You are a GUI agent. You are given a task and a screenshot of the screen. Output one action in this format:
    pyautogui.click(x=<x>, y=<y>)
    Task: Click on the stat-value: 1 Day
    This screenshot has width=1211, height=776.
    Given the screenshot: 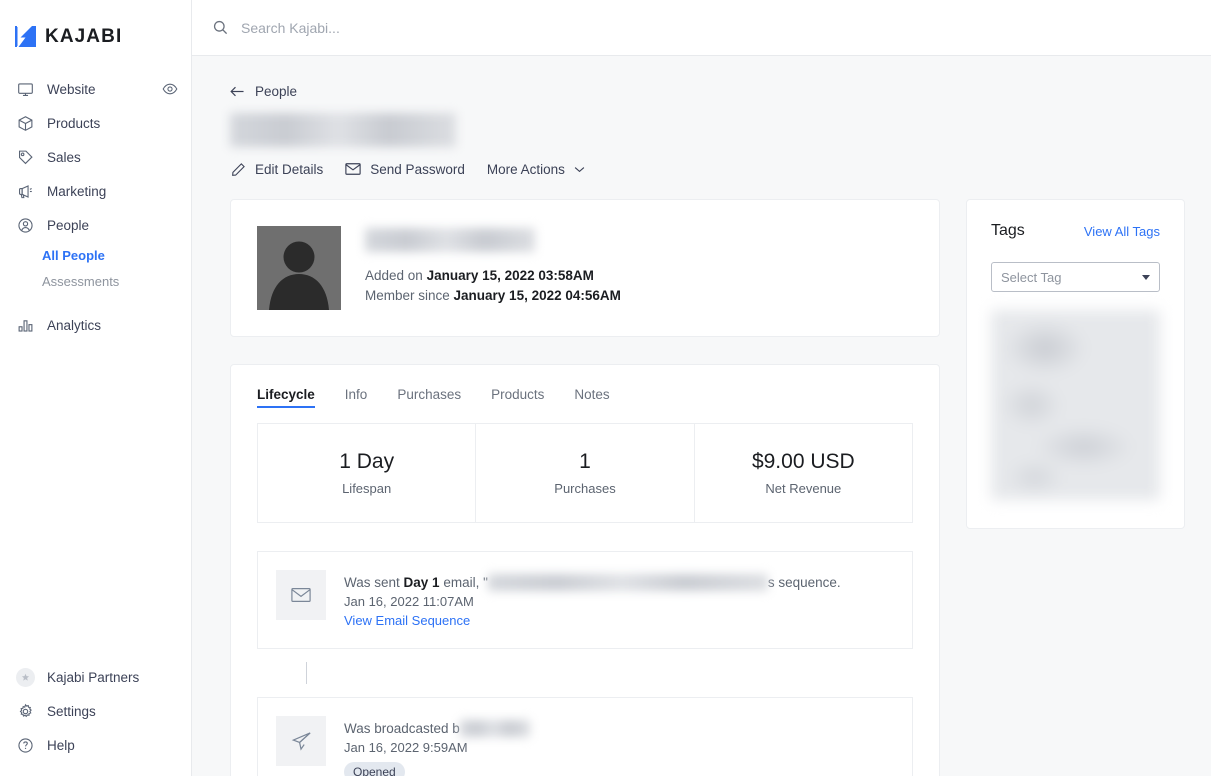 What is the action you would take?
    pyautogui.click(x=367, y=461)
    